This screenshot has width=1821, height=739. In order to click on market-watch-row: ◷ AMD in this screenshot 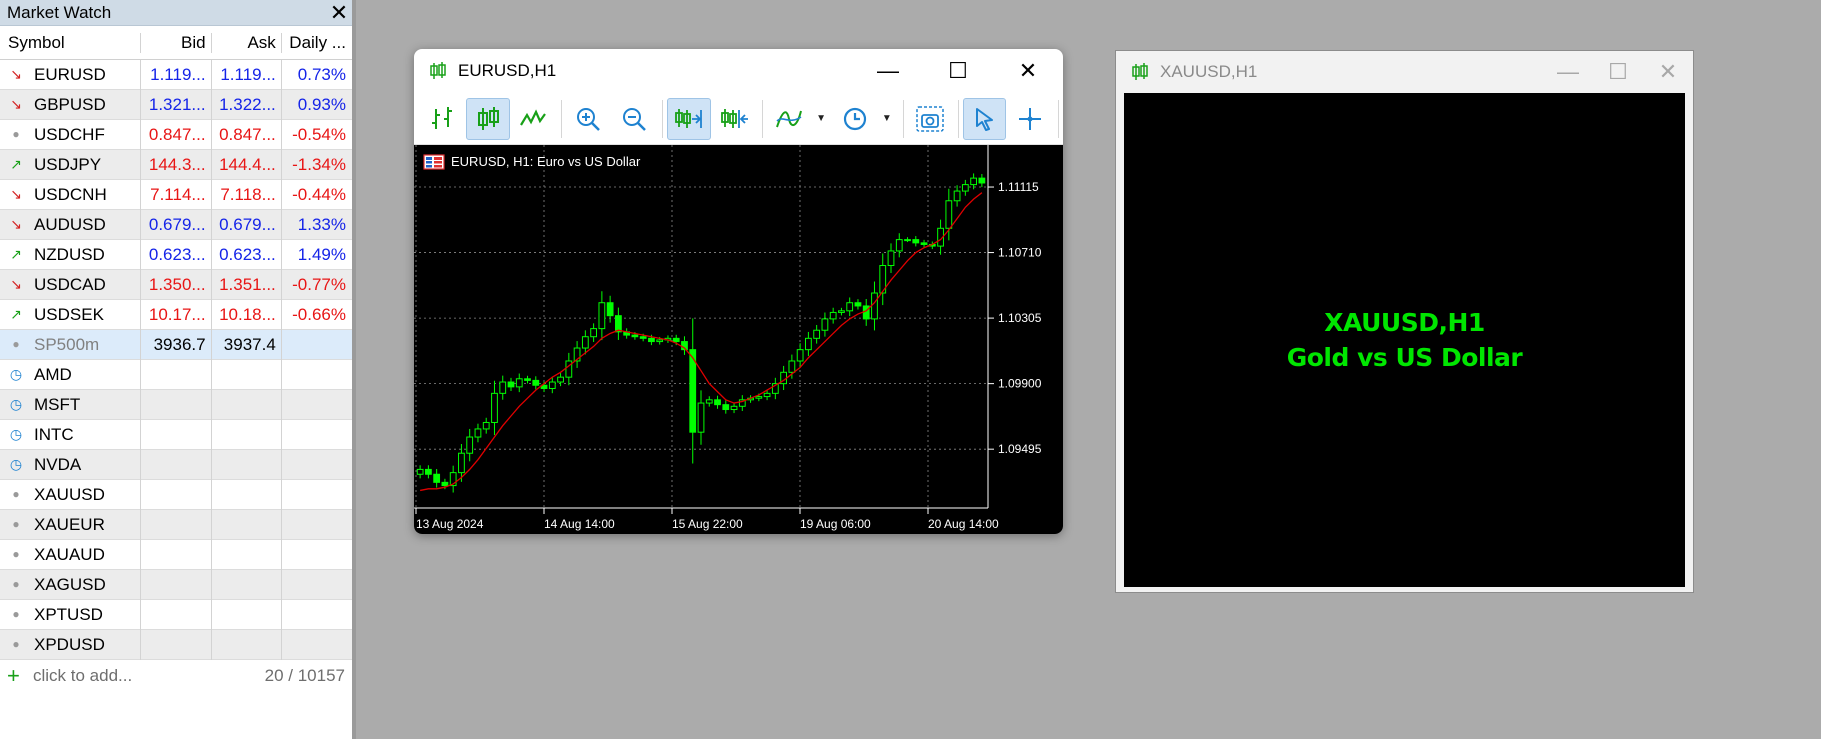, I will do `click(176, 374)`.